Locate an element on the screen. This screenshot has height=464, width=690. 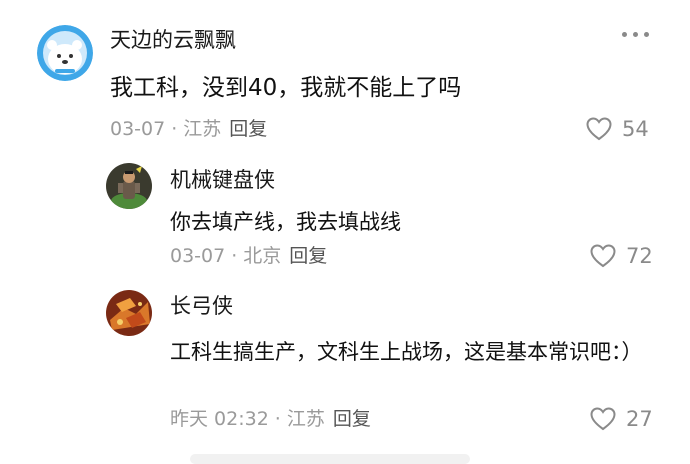
food-photo-avatar-icon is located at coordinates (129, 313).